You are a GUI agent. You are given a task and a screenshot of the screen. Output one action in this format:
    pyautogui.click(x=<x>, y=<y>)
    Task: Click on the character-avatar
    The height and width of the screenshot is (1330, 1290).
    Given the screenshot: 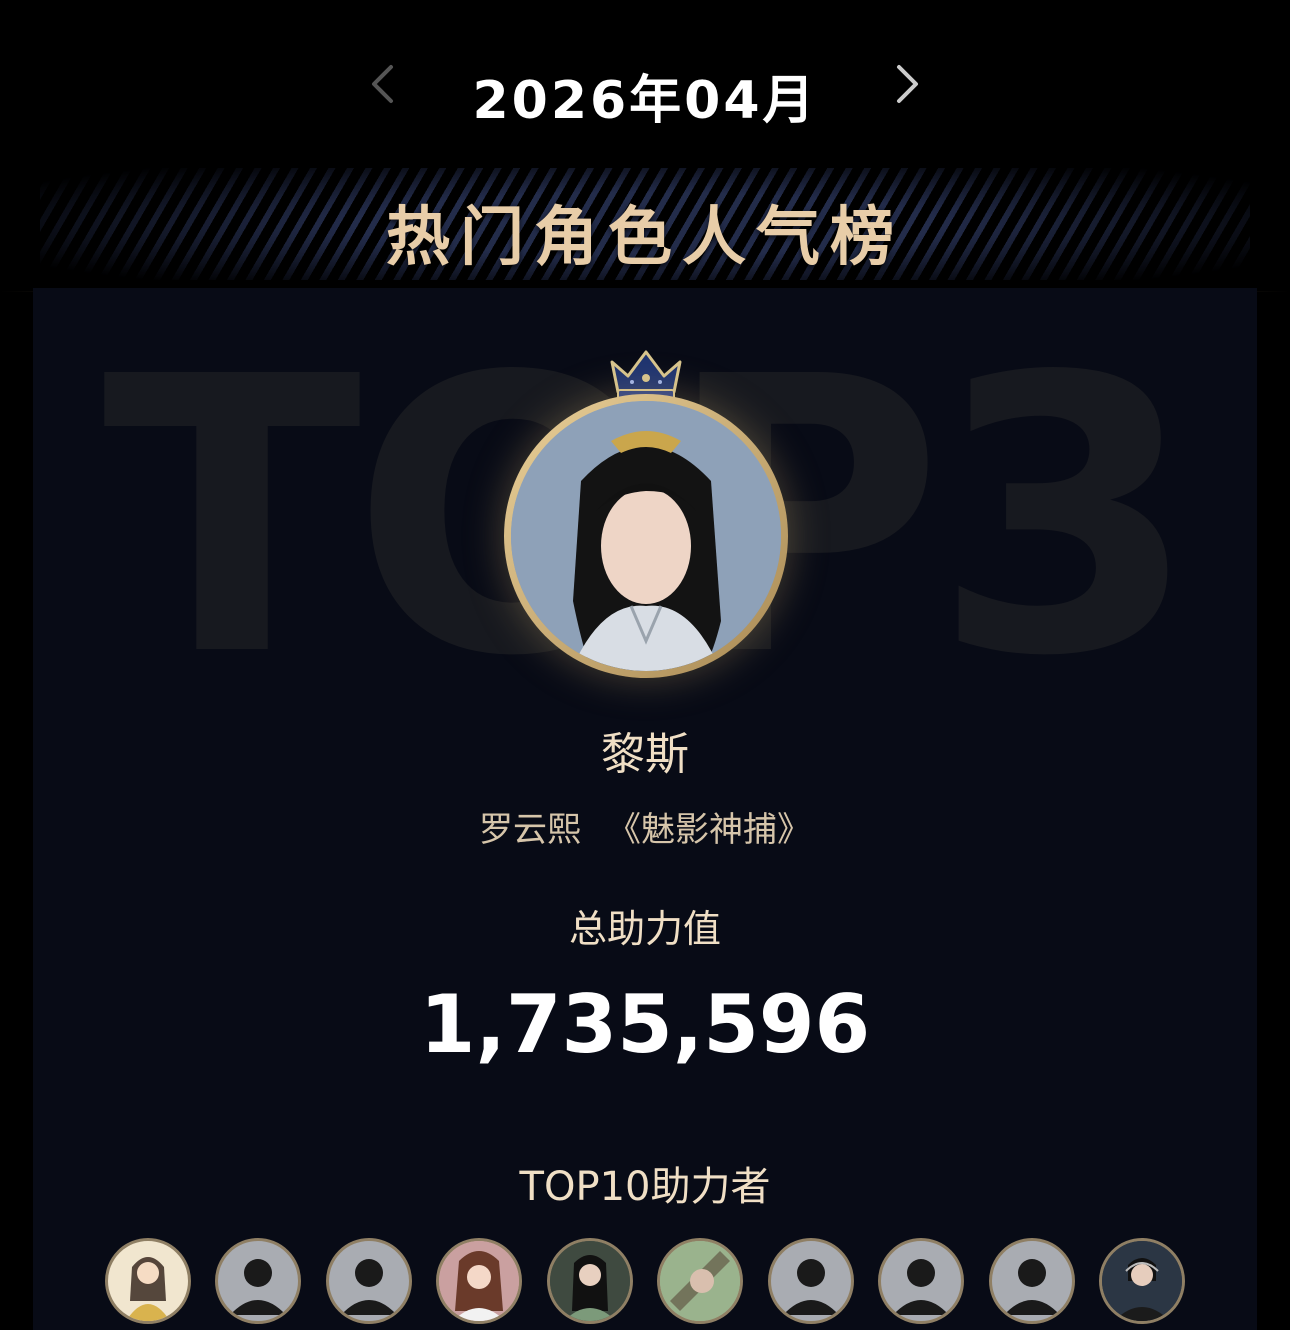 What is the action you would take?
    pyautogui.click(x=646, y=536)
    